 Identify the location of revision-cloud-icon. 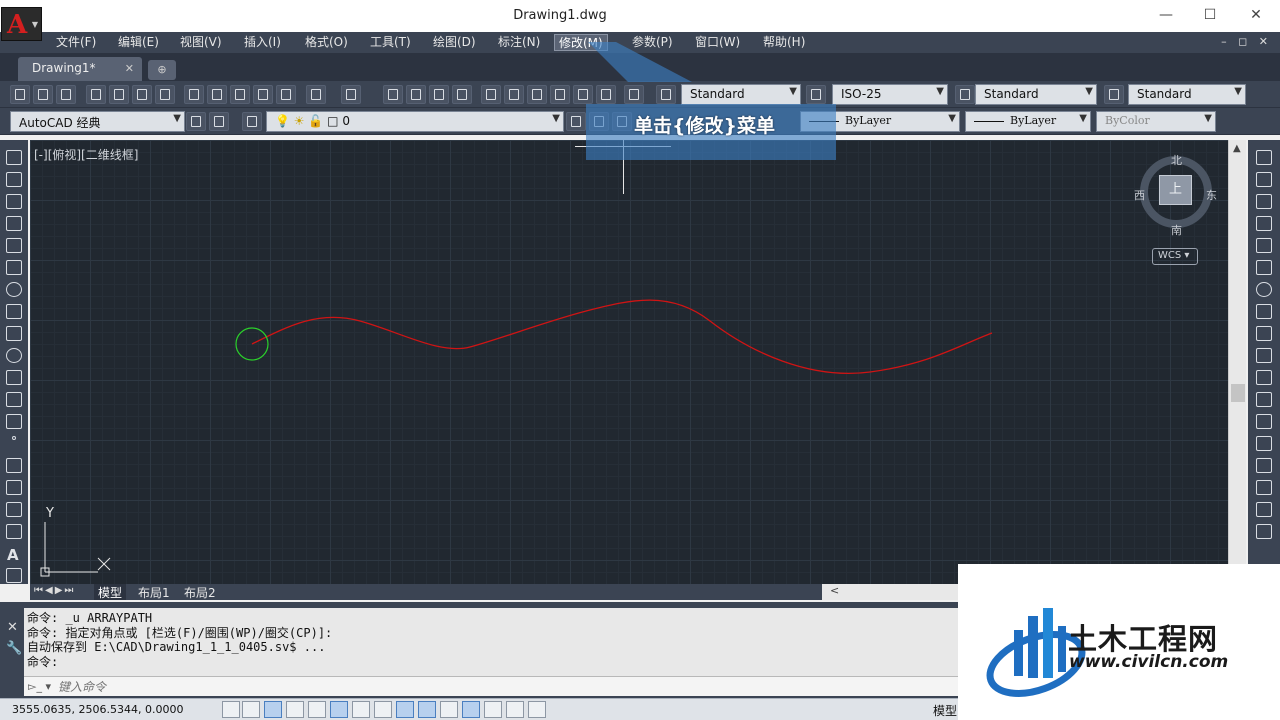
(14, 311).